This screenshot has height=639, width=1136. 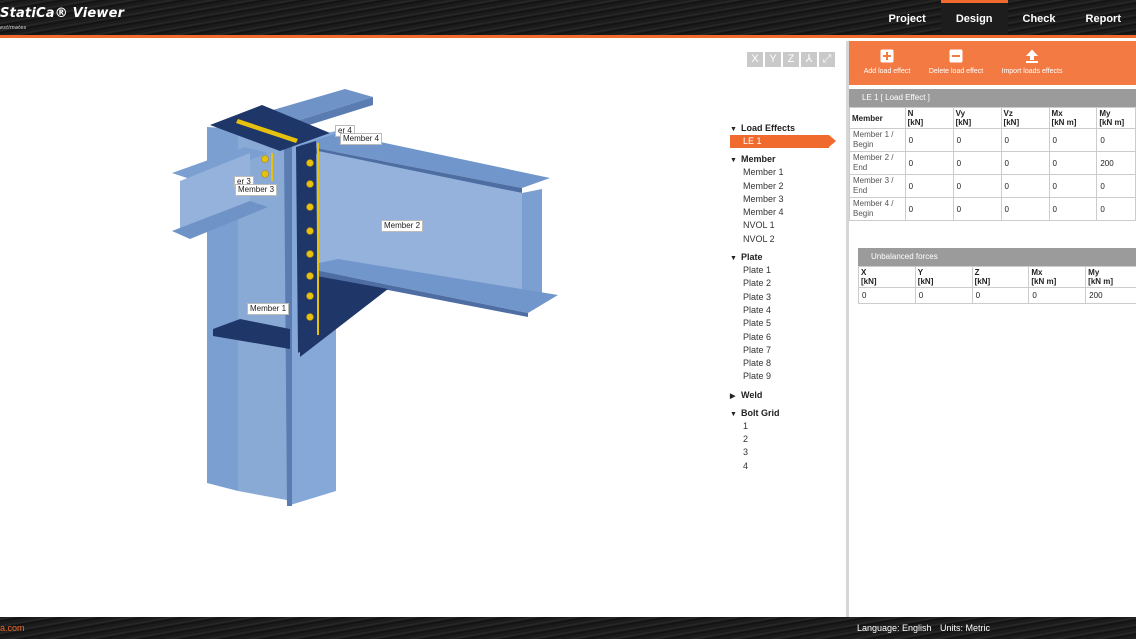 What do you see at coordinates (1032, 56) in the screenshot?
I see `upload-icon` at bounding box center [1032, 56].